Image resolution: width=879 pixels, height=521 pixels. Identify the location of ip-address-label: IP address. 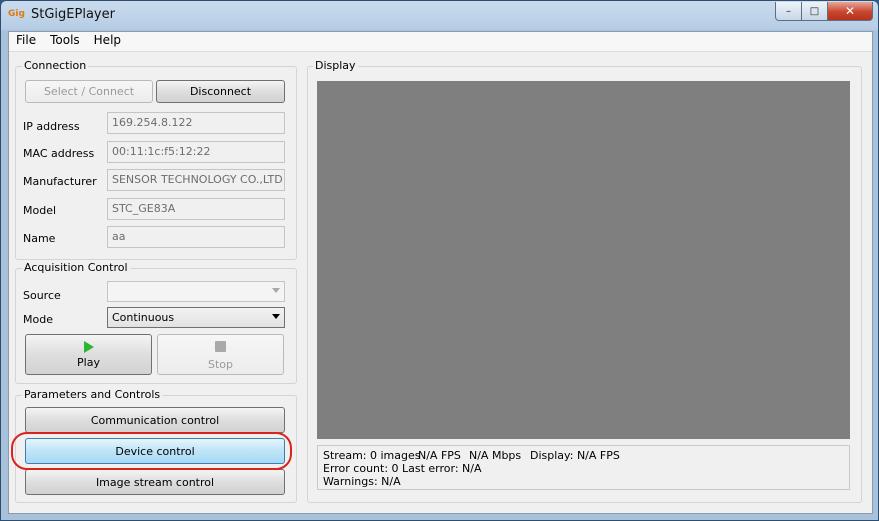
(51, 126).